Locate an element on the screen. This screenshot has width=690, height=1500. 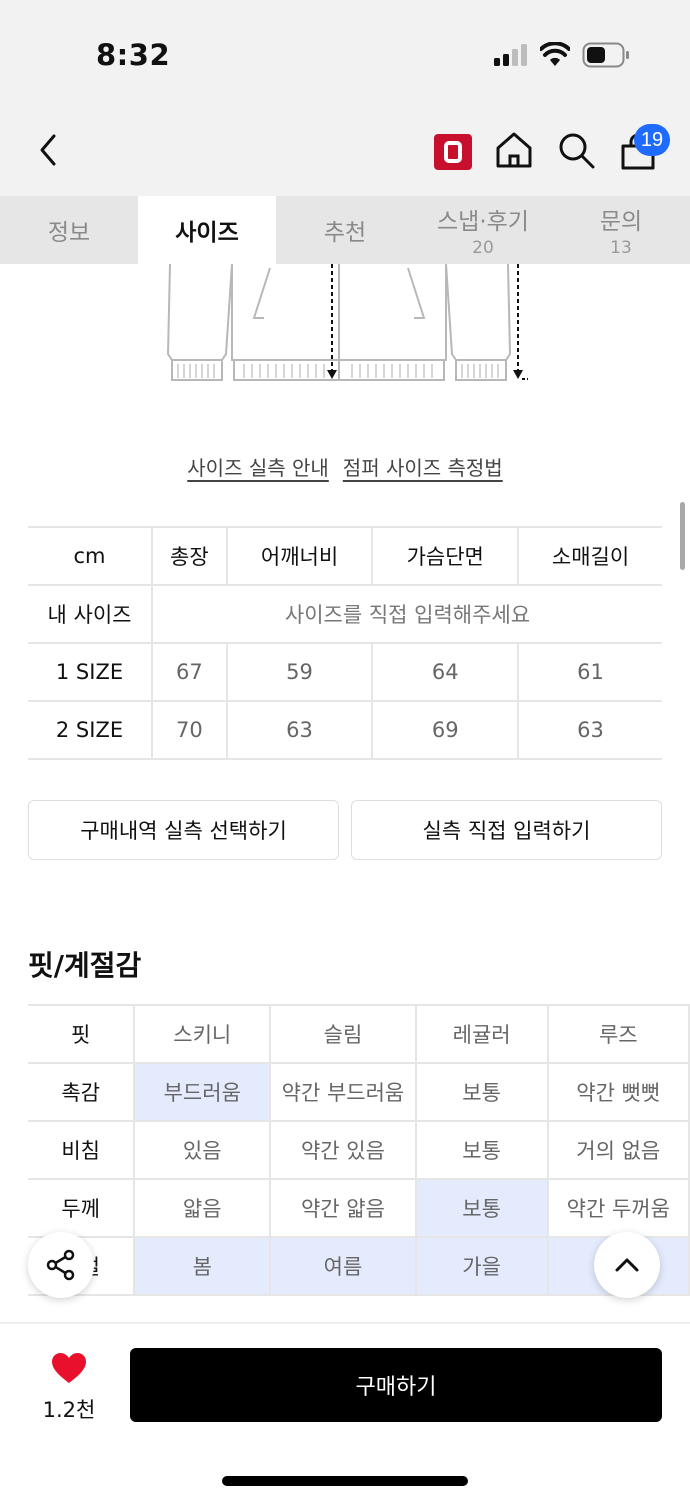
tab-label: 문의 is located at coordinates (621, 222).